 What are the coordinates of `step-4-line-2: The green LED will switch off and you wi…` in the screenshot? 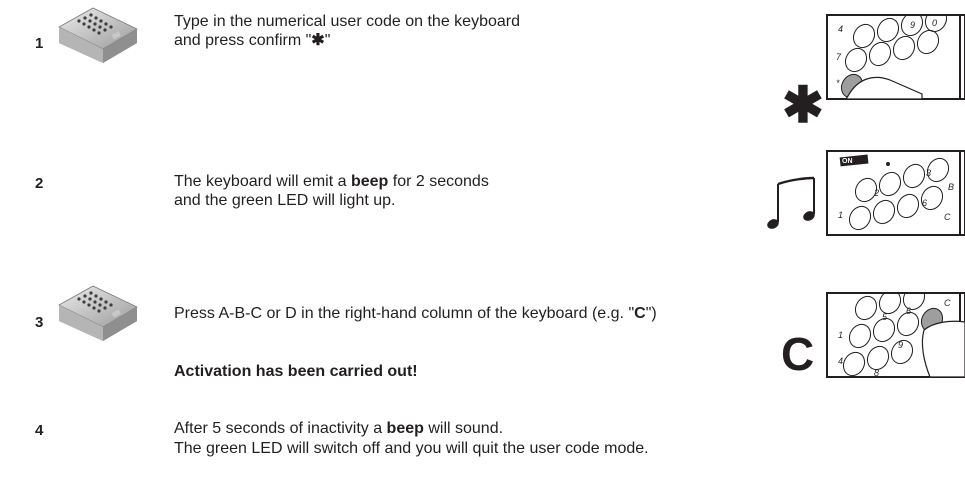 It's located at (411, 448).